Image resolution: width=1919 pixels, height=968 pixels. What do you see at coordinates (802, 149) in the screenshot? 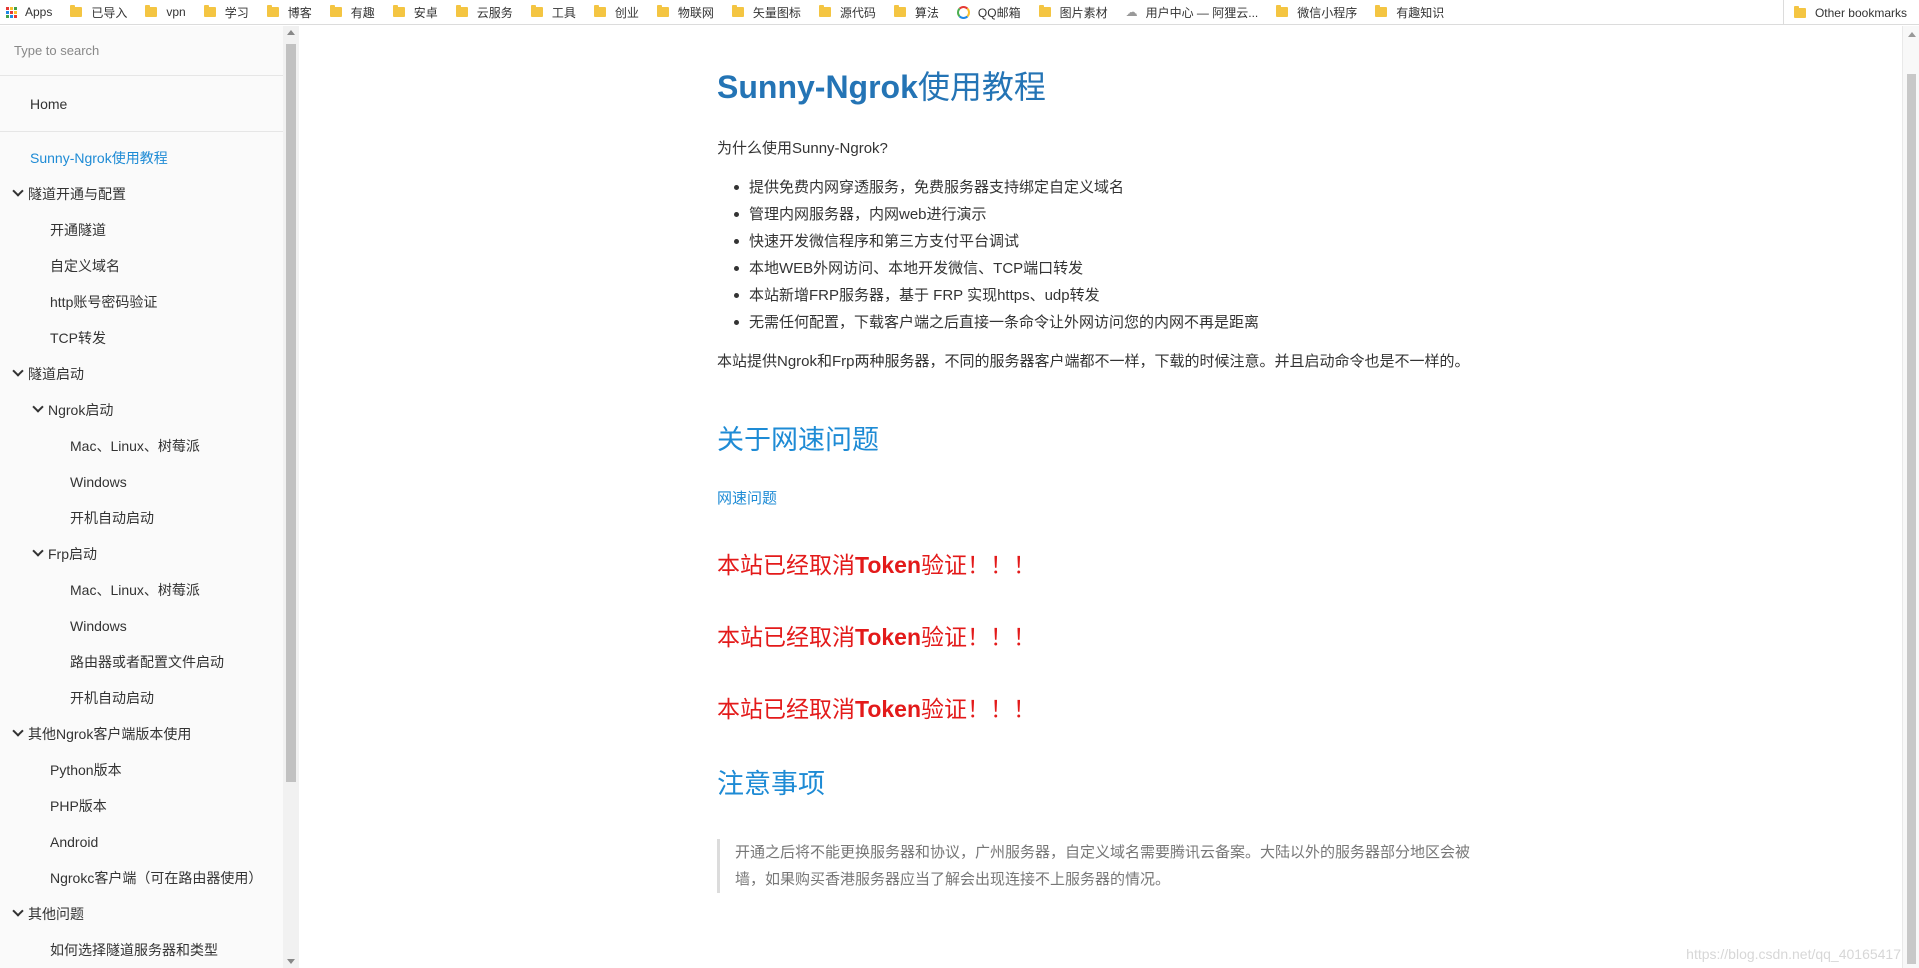
I see `why-question: 为什么使用Sunny-Ngrok?` at bounding box center [802, 149].